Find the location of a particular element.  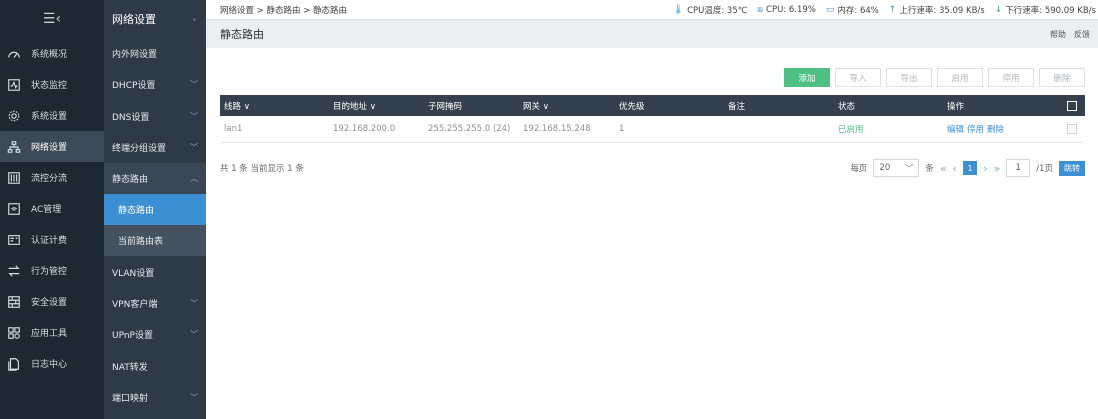

cpu-value: CPU: 6.19% is located at coordinates (791, 9).